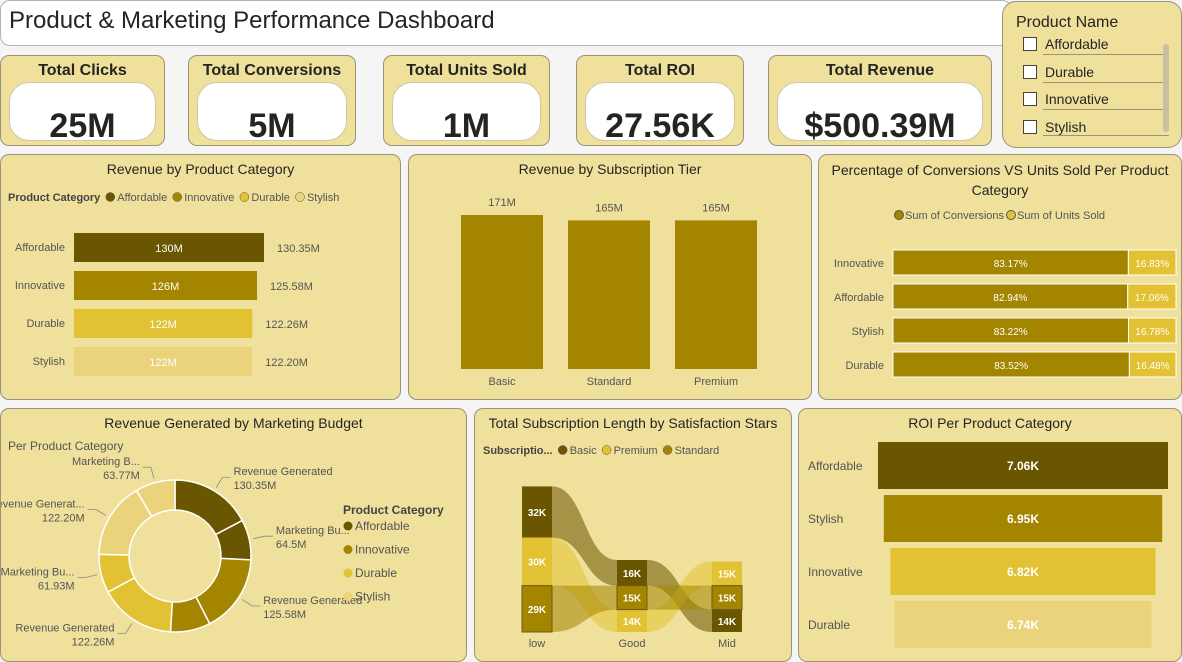  Describe the element at coordinates (880, 111) in the screenshot. I see `kpi-pill: $500.39M` at that location.